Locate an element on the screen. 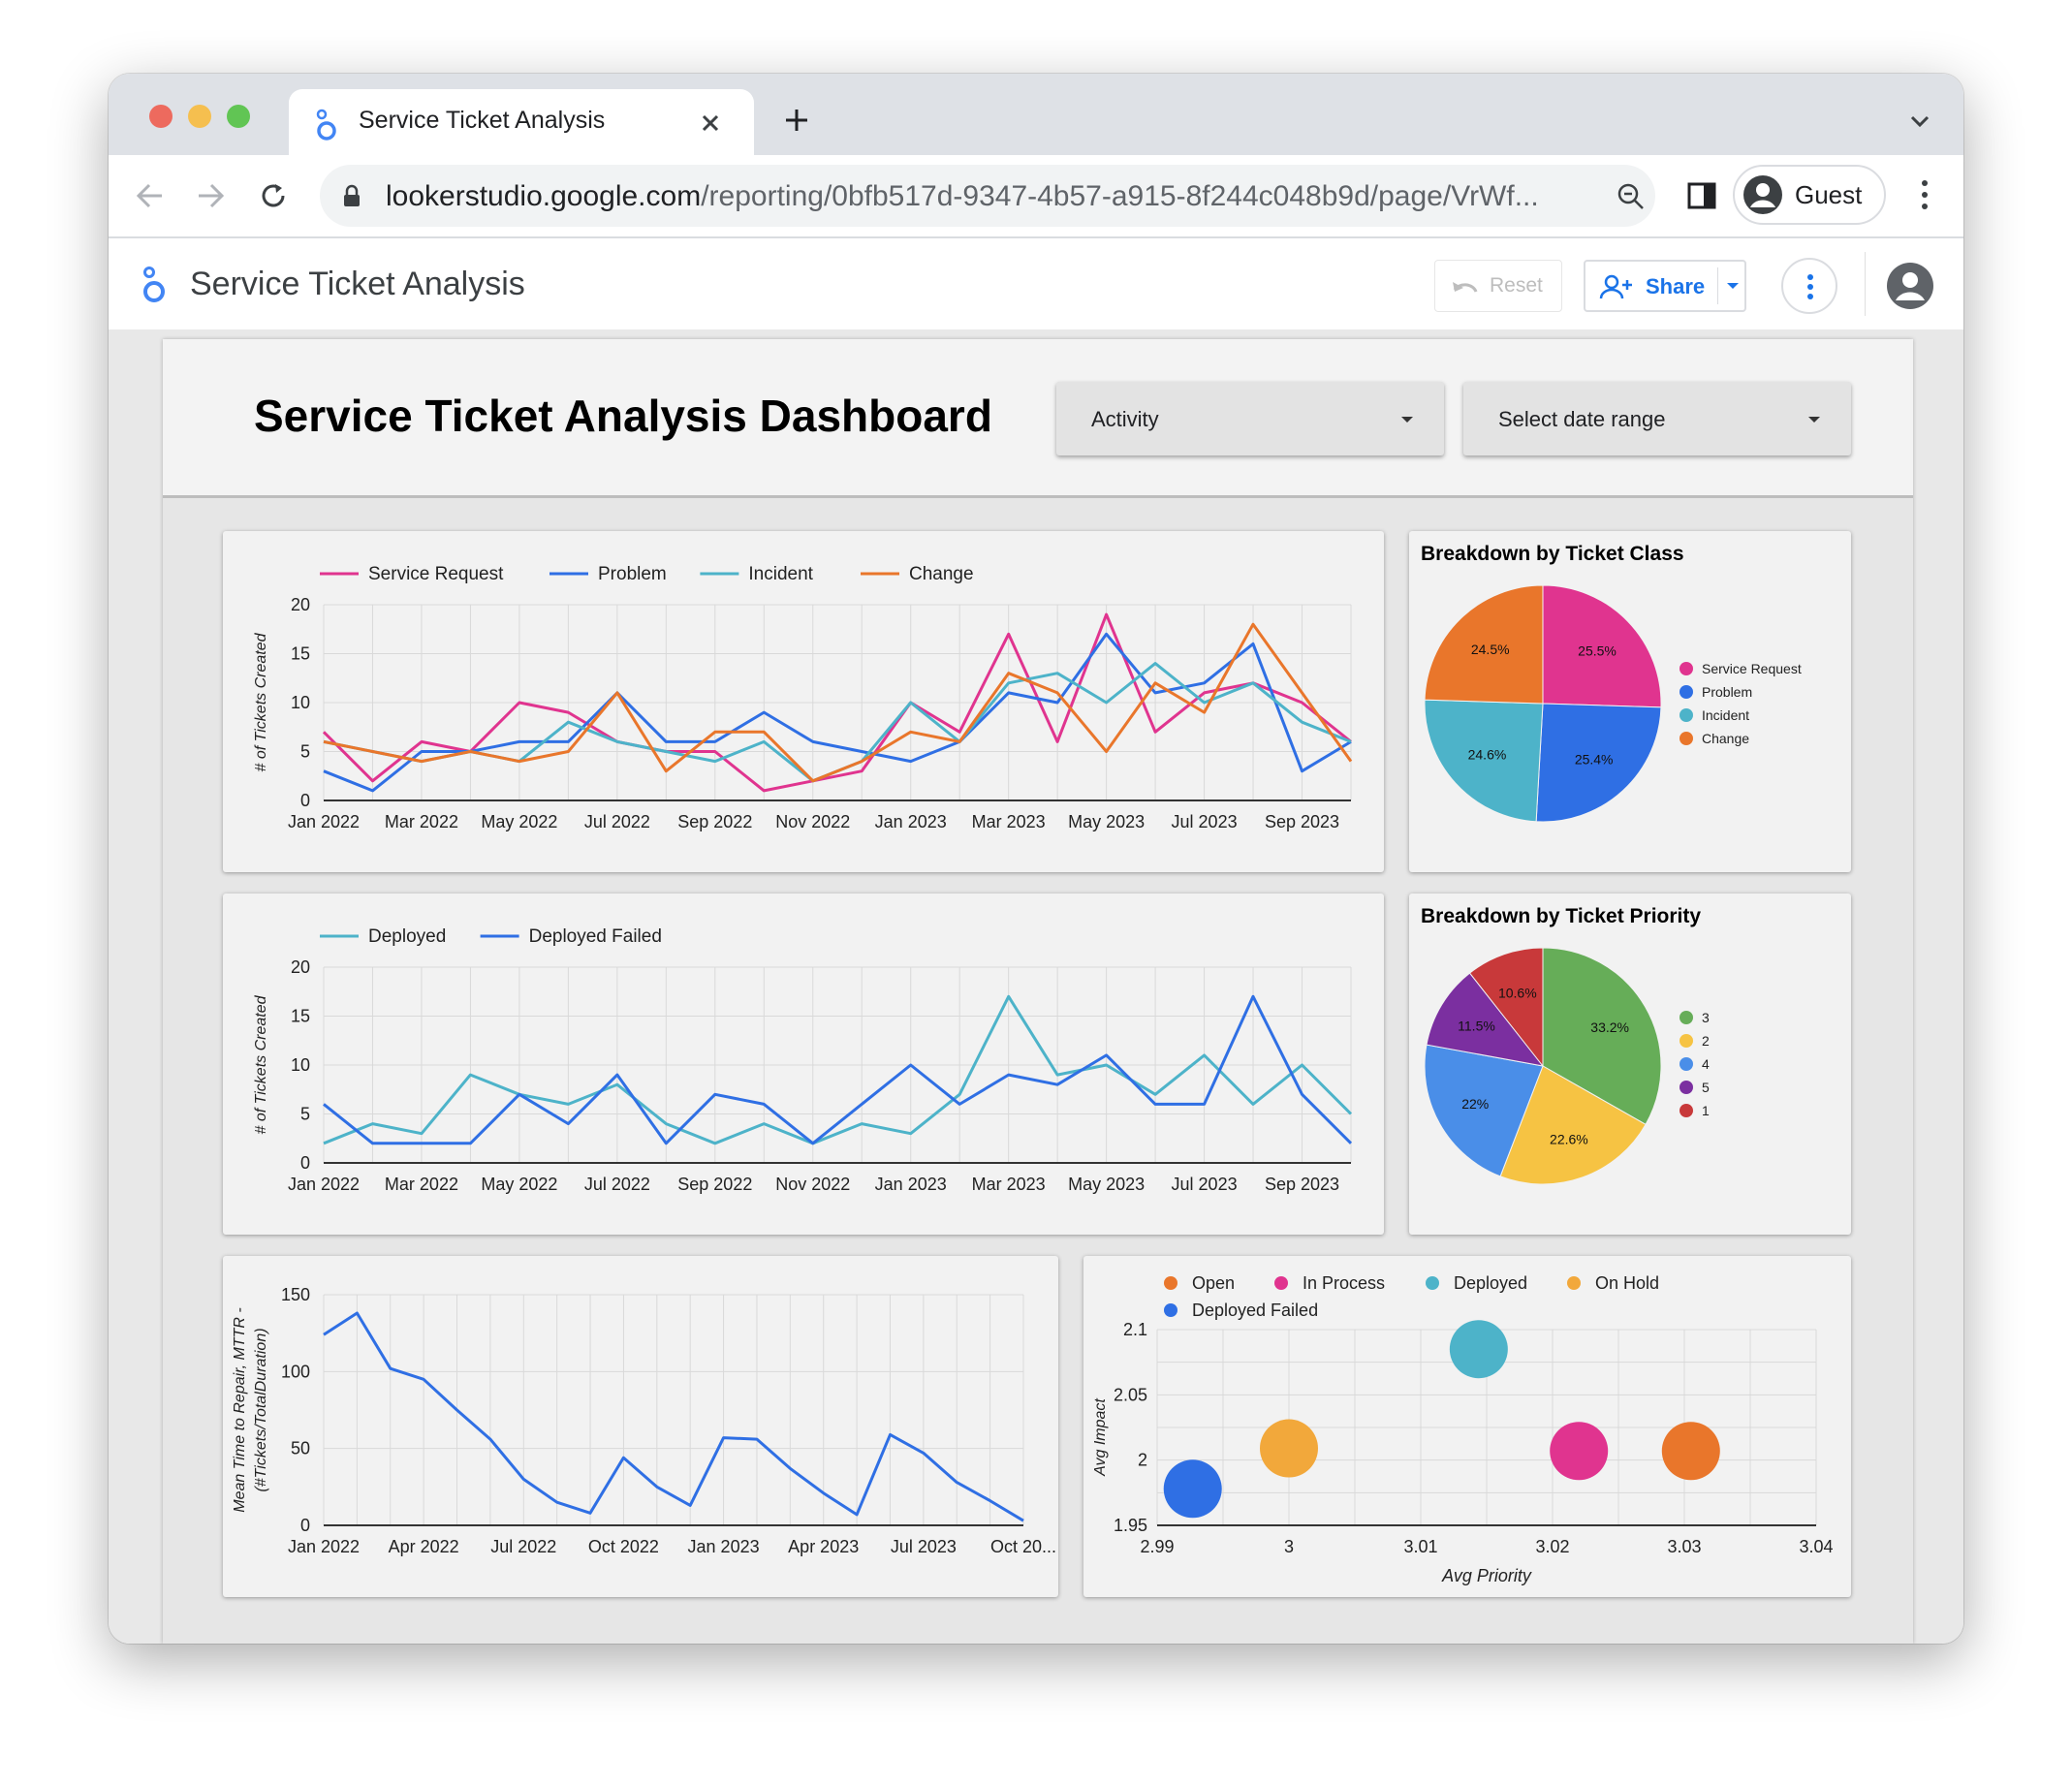  y-tick-label: 20 is located at coordinates (300, 604).